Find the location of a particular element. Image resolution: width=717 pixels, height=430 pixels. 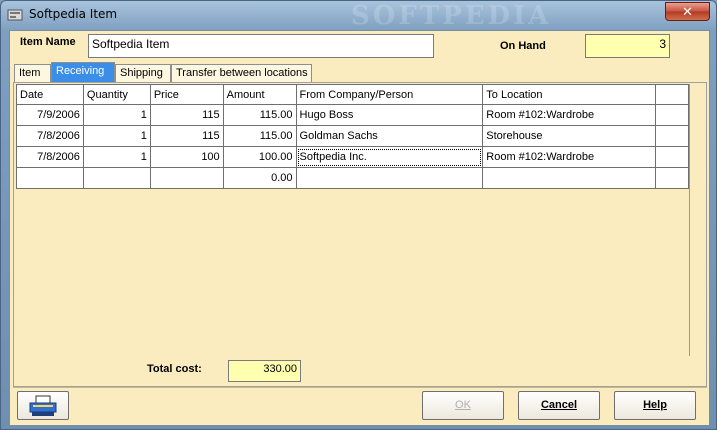

cell-from: Hugo Boss is located at coordinates (389, 115).